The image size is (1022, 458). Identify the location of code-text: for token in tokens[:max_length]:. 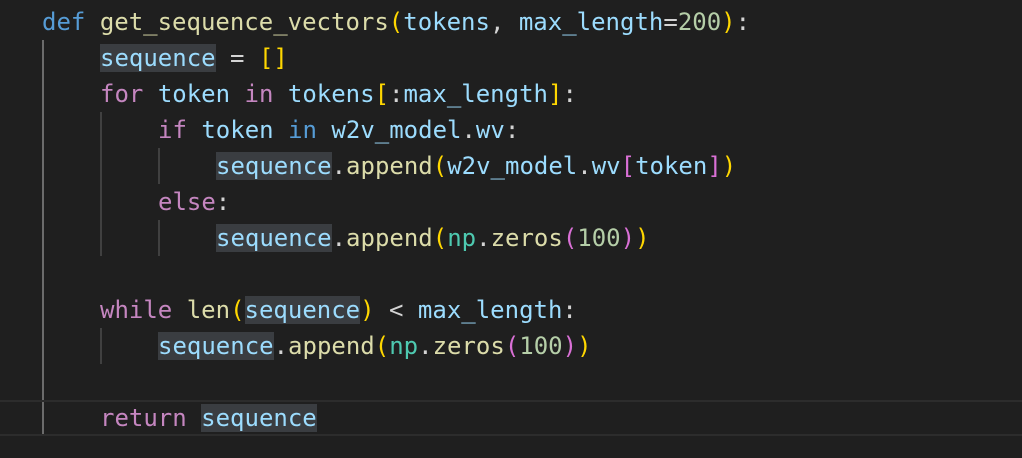
(338, 94).